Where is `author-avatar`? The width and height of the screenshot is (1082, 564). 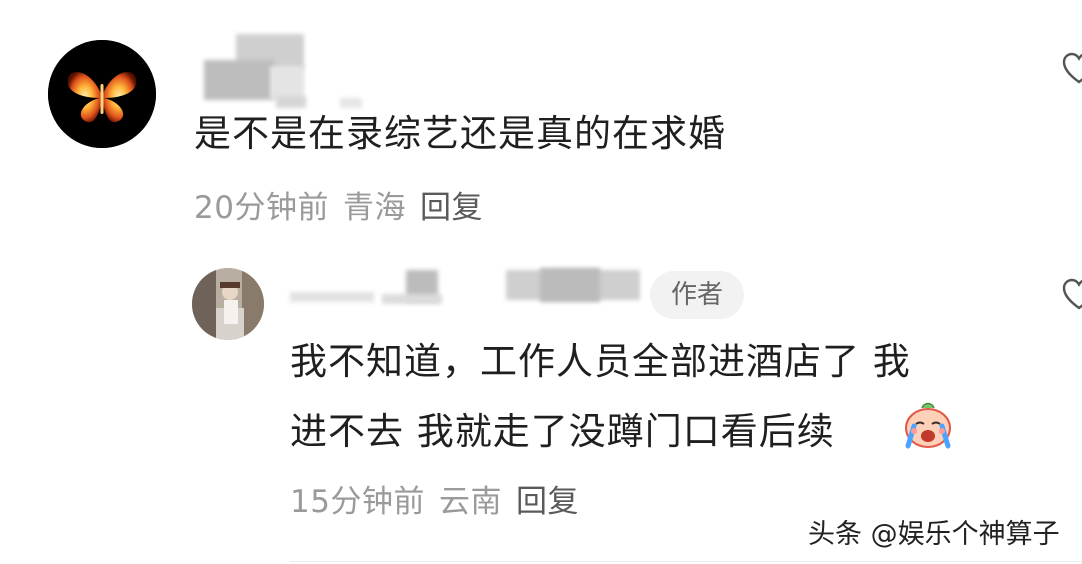
author-avatar is located at coordinates (228, 304).